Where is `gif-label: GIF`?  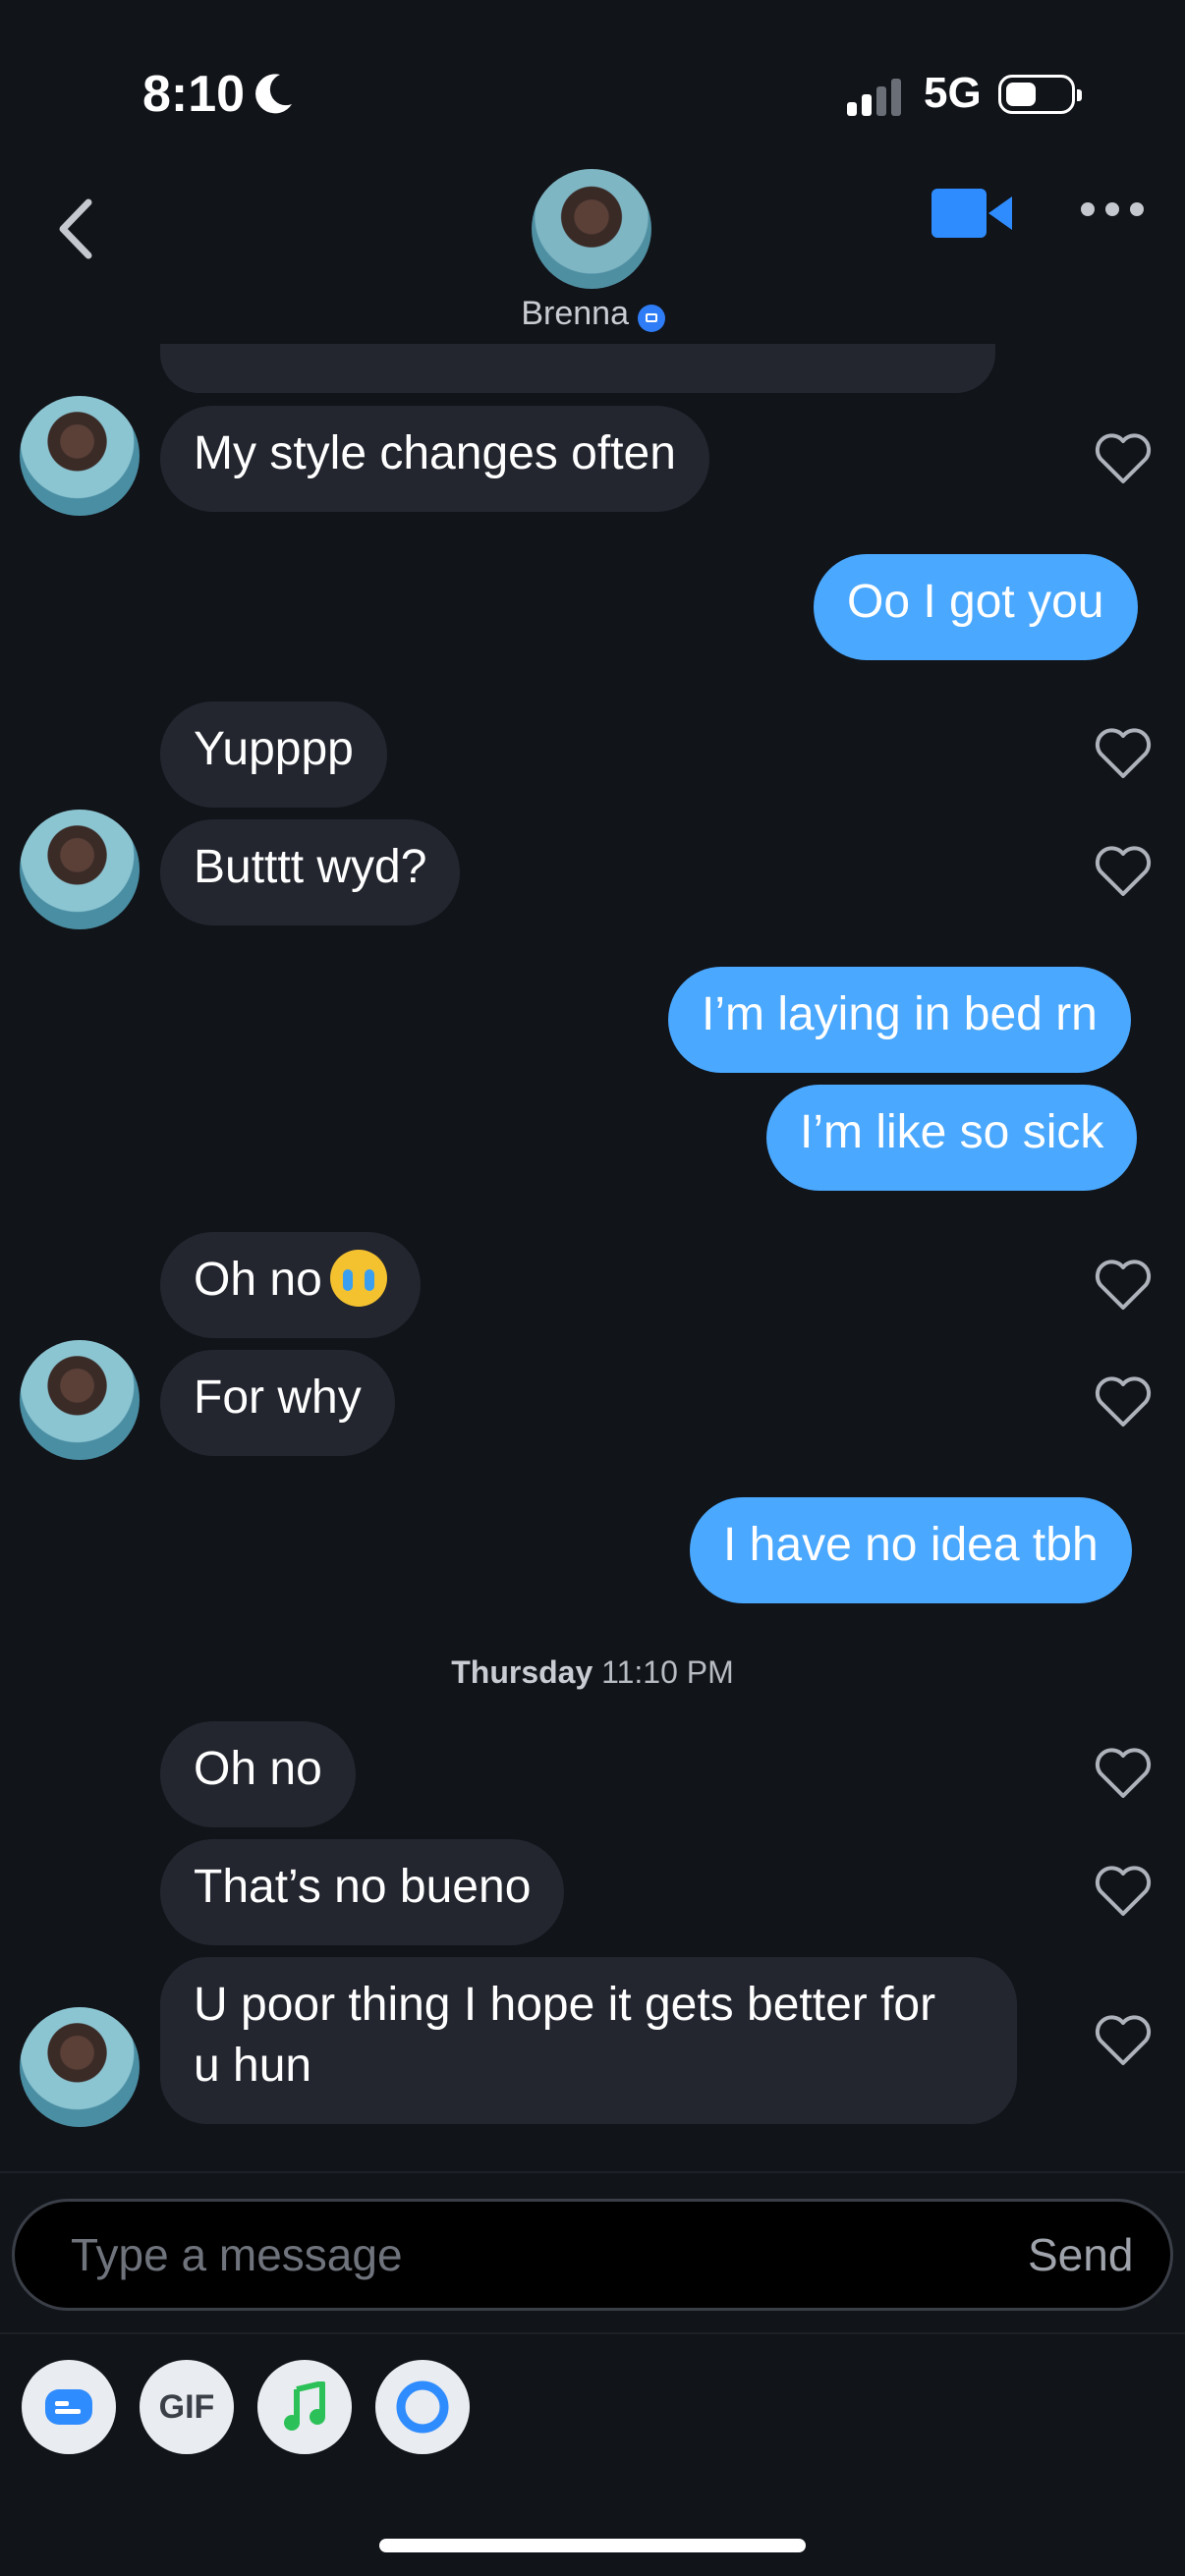 gif-label: GIF is located at coordinates (186, 2407).